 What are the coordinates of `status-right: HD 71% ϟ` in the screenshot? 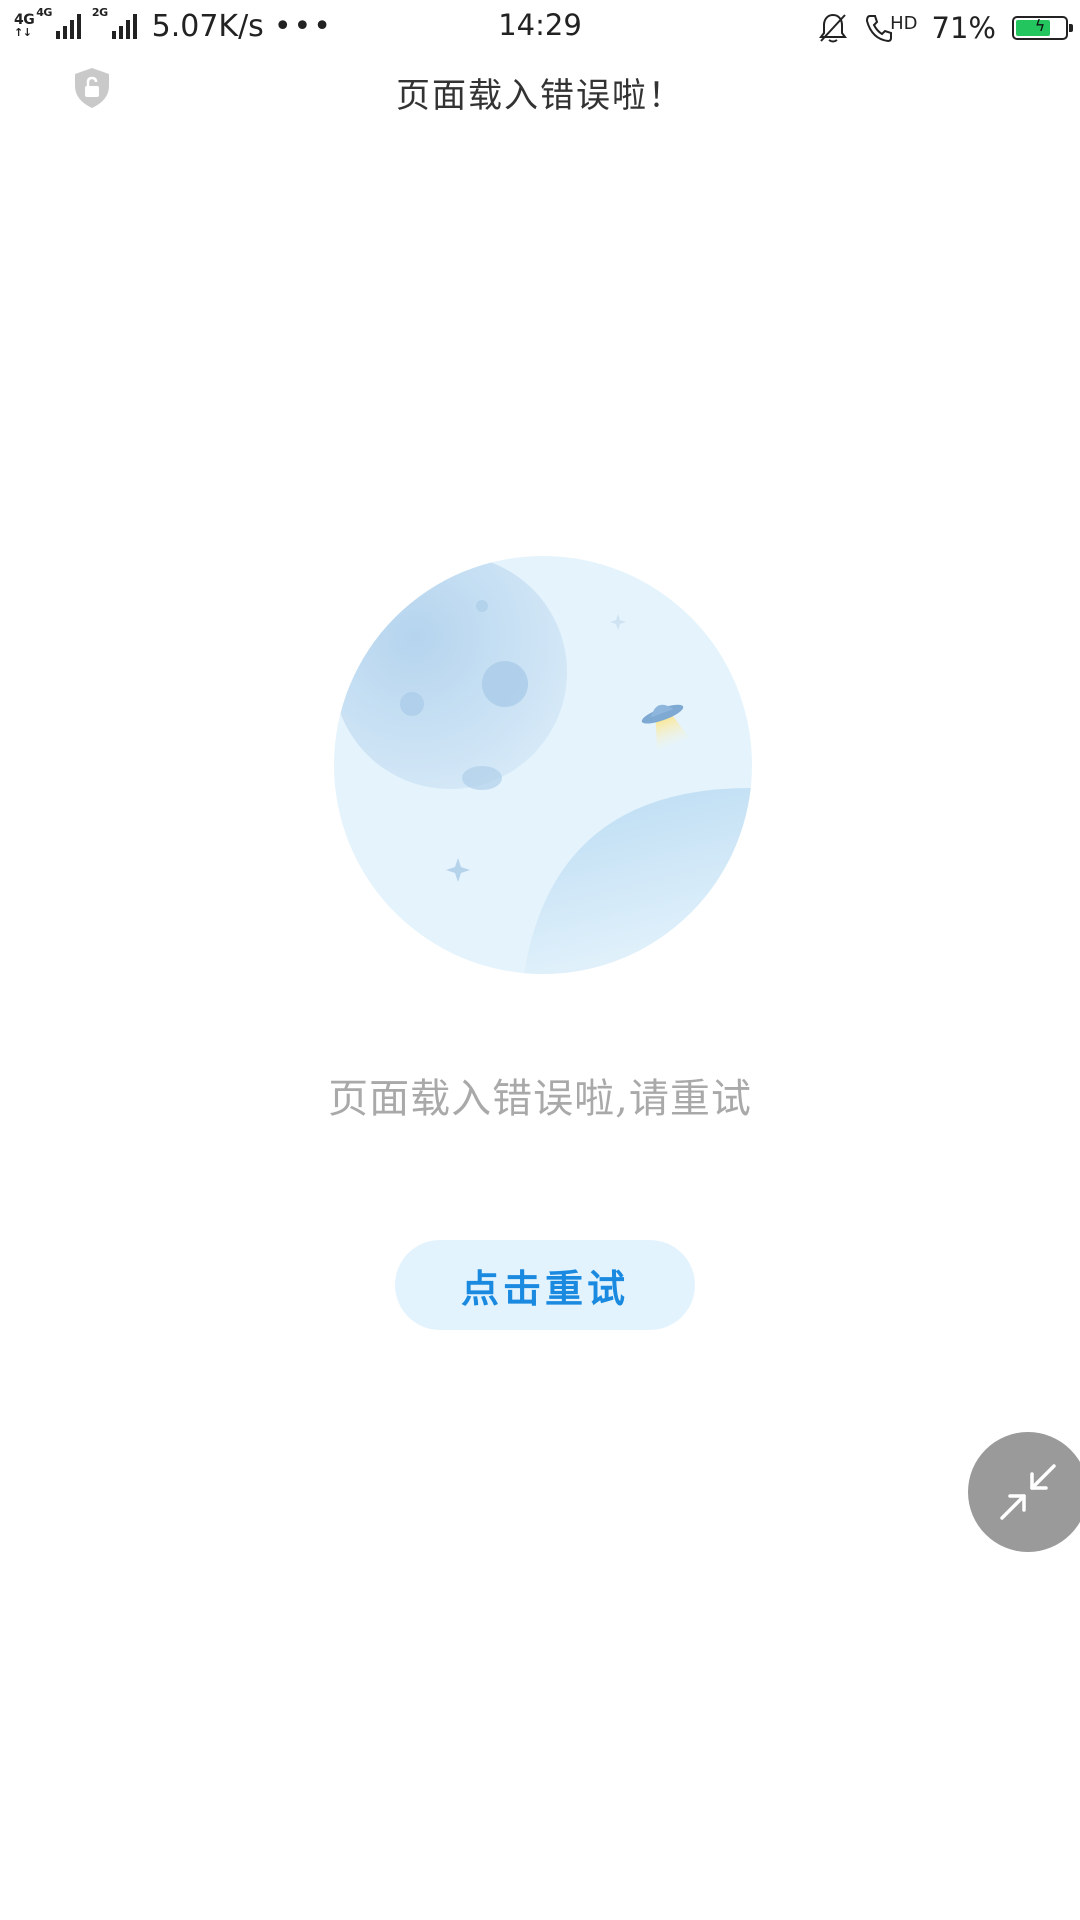 It's located at (944, 28).